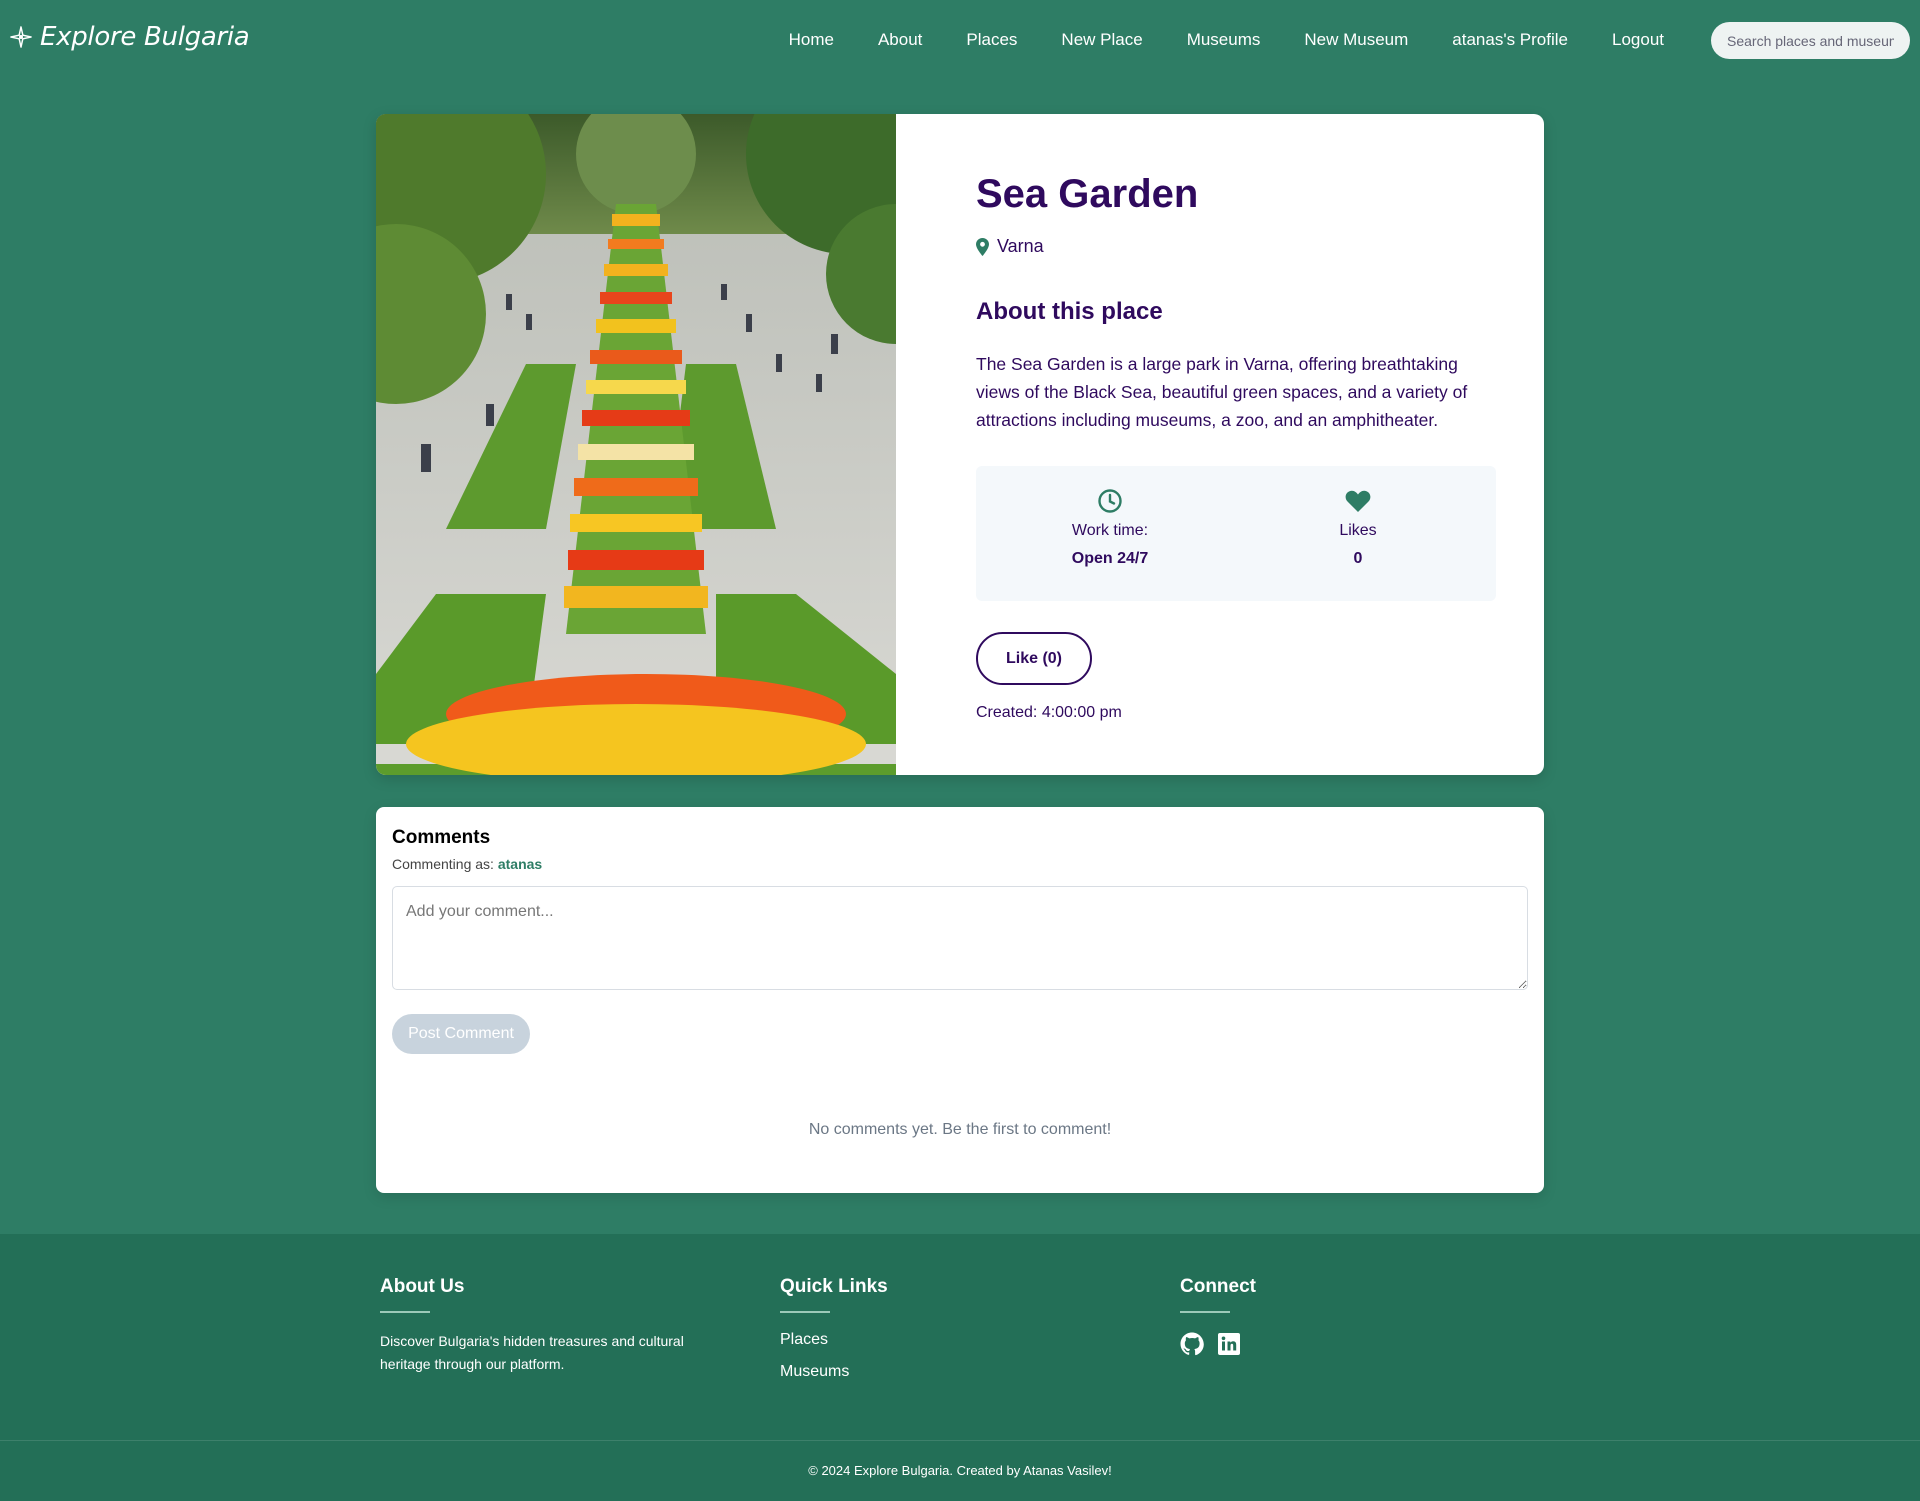 This screenshot has width=1920, height=1501. What do you see at coordinates (1345, 1316) in the screenshot?
I see `footer-connect: Connect` at bounding box center [1345, 1316].